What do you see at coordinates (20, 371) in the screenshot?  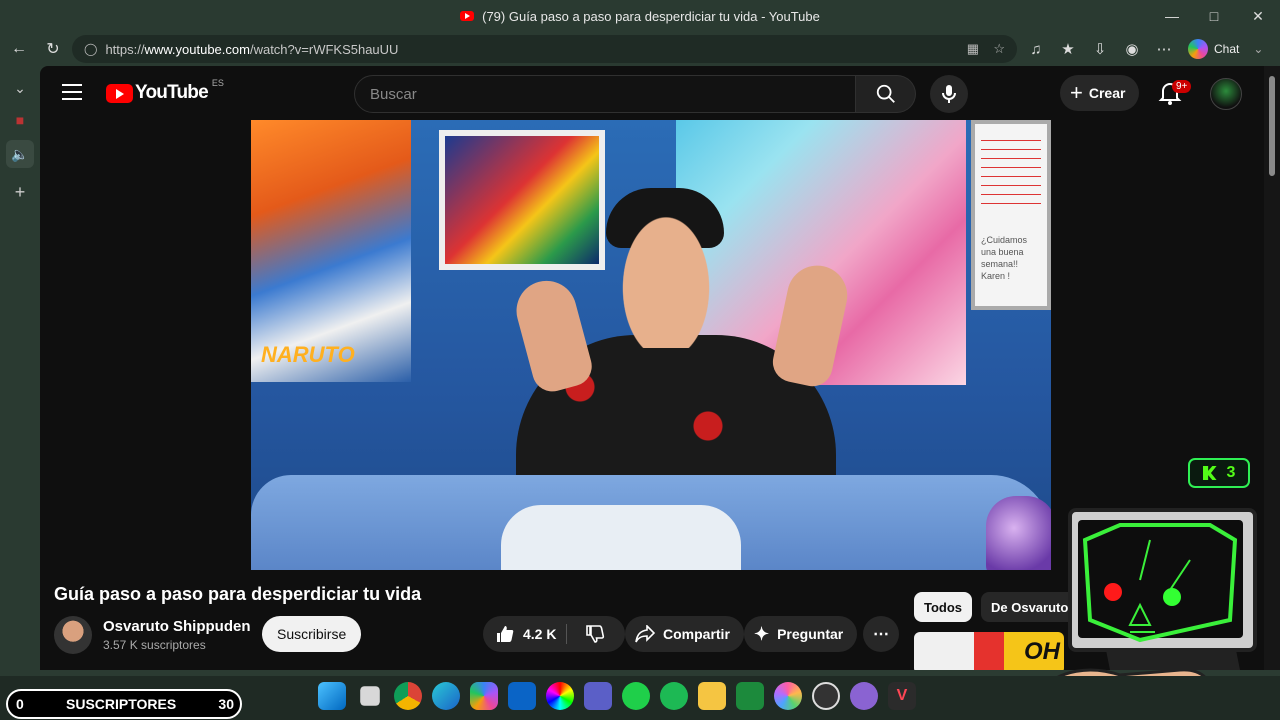 I see `browser-side-tabs: ⌄ ■ 🔈 +` at bounding box center [20, 371].